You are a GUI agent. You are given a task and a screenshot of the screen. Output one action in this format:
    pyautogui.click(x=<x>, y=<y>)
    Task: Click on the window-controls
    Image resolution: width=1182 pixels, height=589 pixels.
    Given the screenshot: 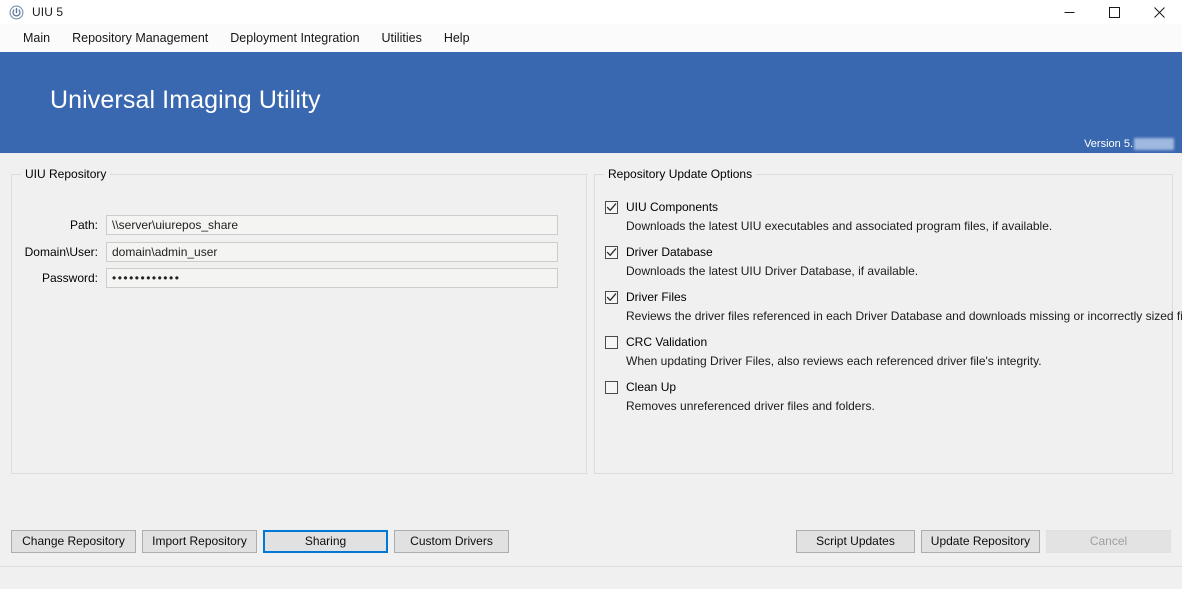 What is the action you would take?
    pyautogui.click(x=1114, y=12)
    